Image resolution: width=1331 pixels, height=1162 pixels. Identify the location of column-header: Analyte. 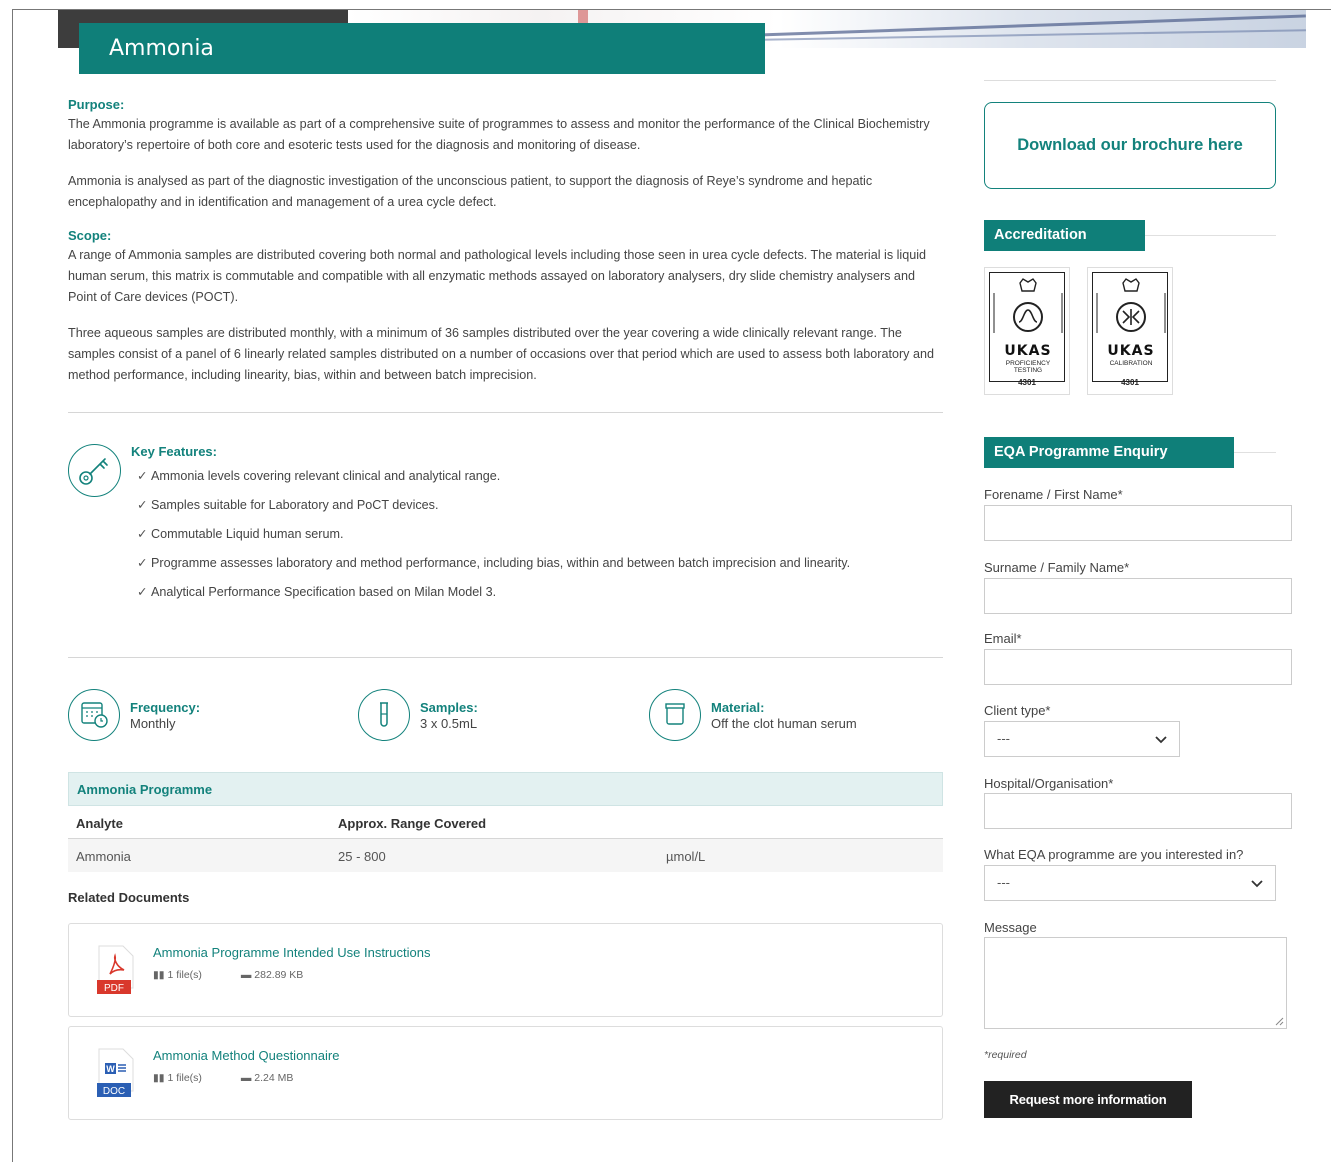
(99, 823).